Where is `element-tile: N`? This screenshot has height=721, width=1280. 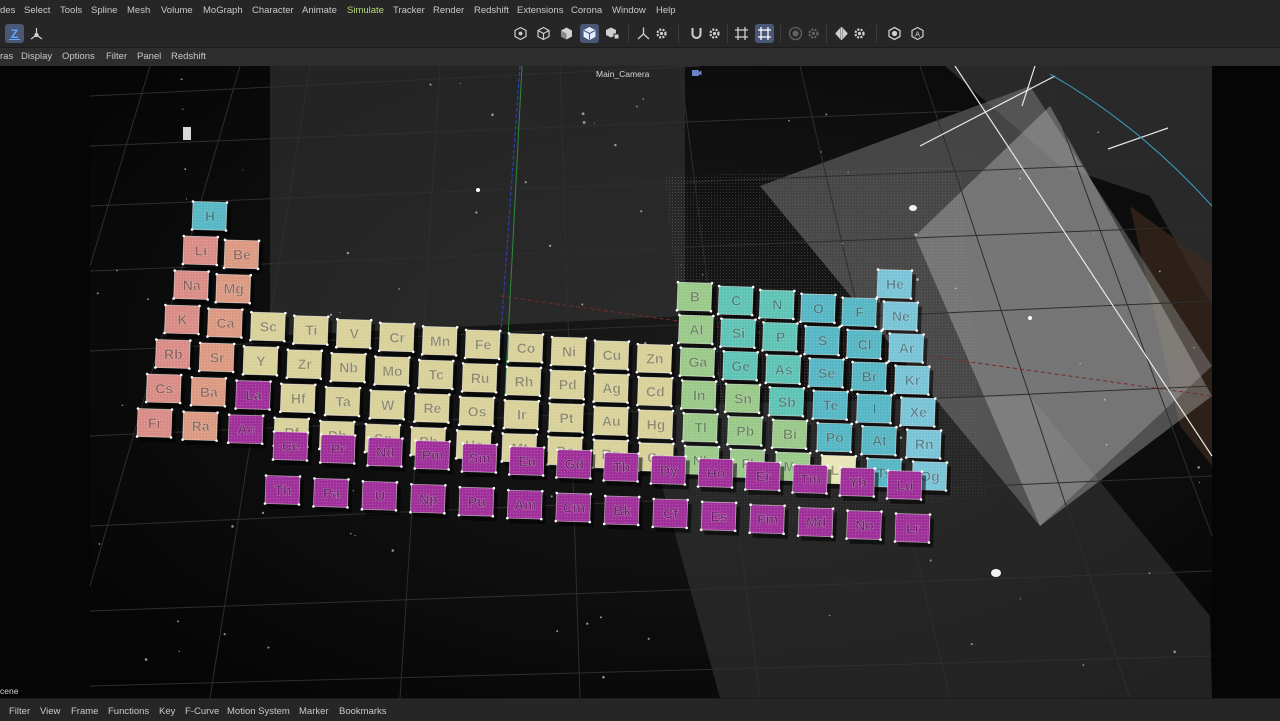 element-tile: N is located at coordinates (778, 306).